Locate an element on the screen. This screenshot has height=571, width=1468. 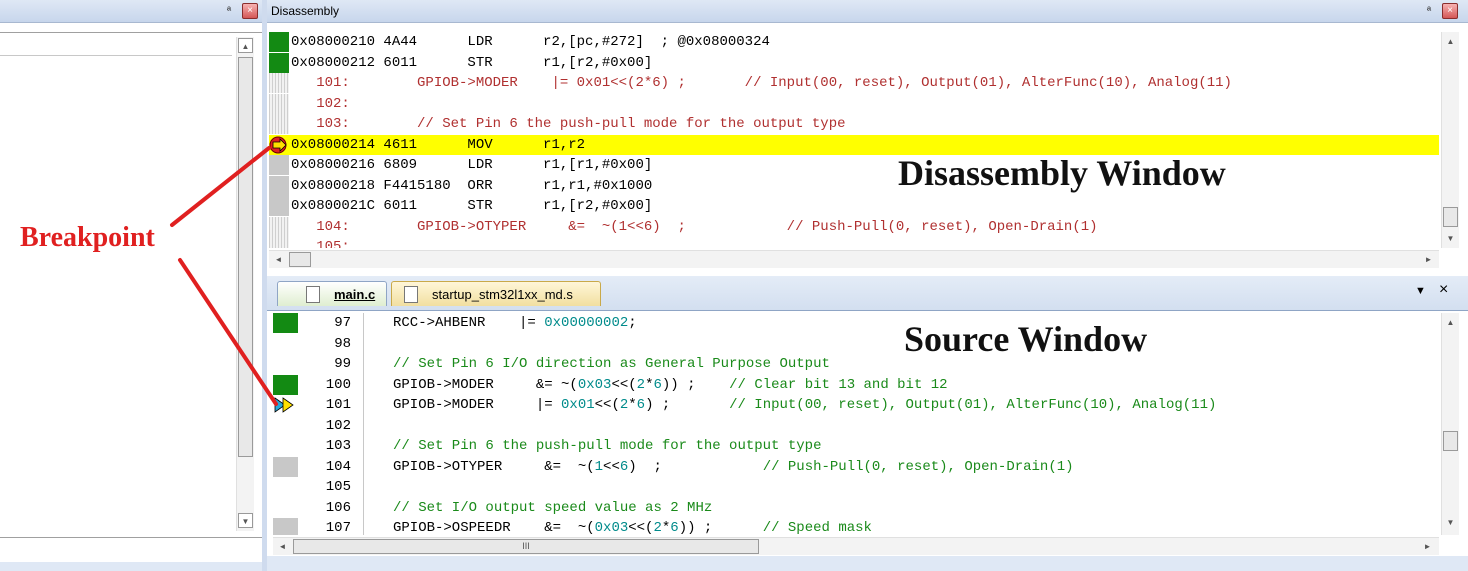
disassembly-close-button: × is located at coordinates (1450, 11).